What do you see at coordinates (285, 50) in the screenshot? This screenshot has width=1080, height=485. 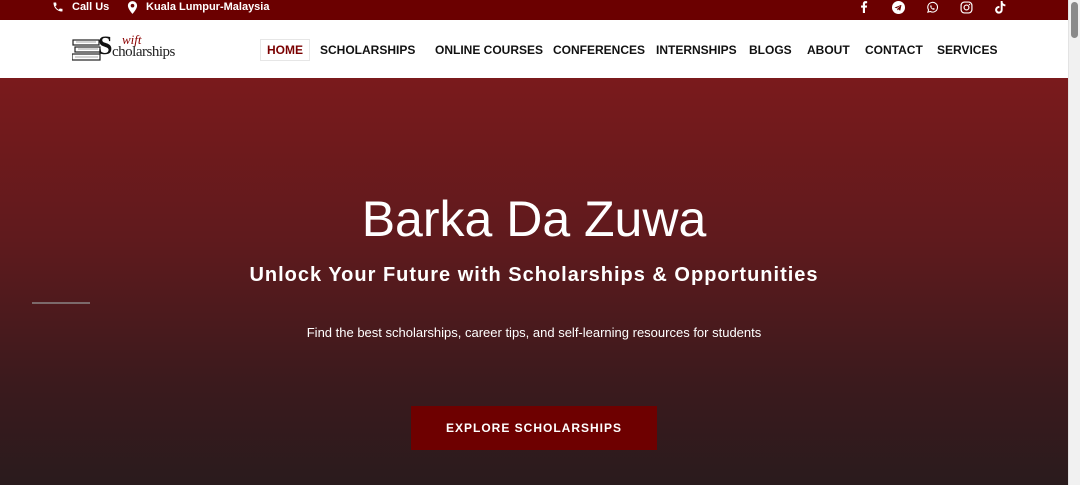 I see `nav-home: HOME` at bounding box center [285, 50].